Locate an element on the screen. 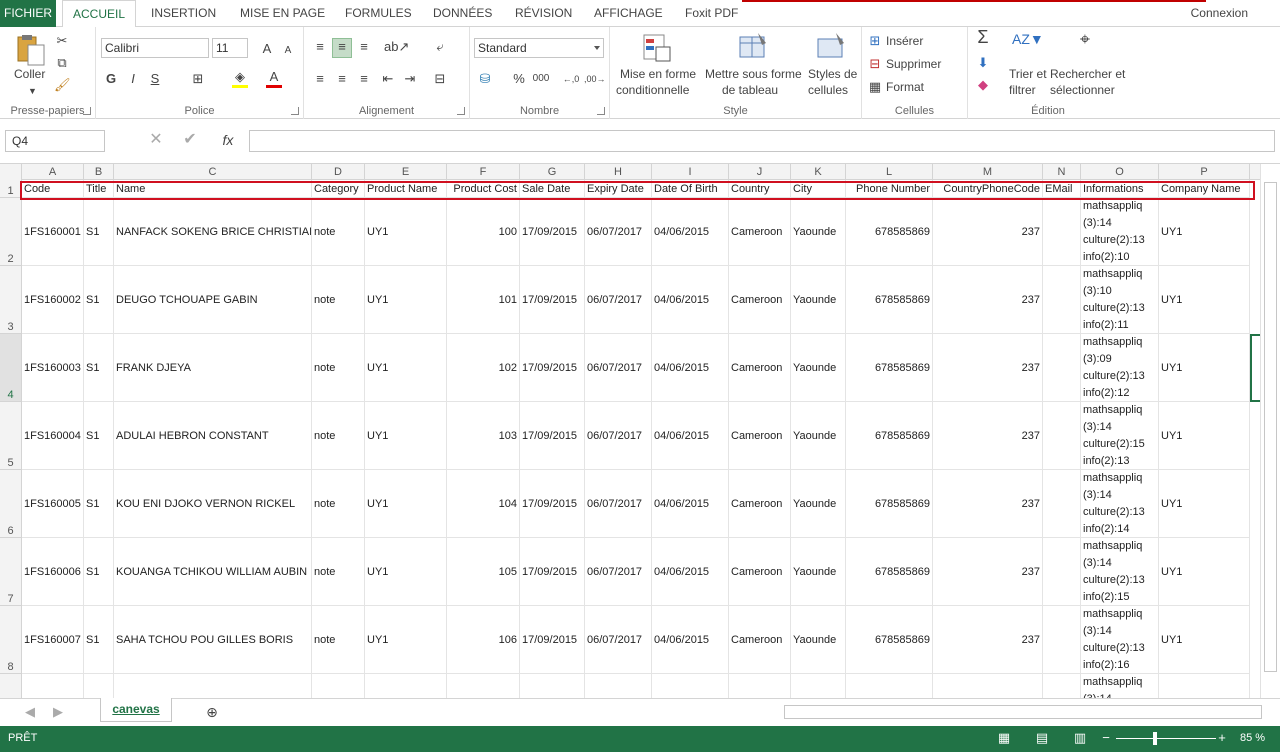  row-header: 7 is located at coordinates (11, 572).